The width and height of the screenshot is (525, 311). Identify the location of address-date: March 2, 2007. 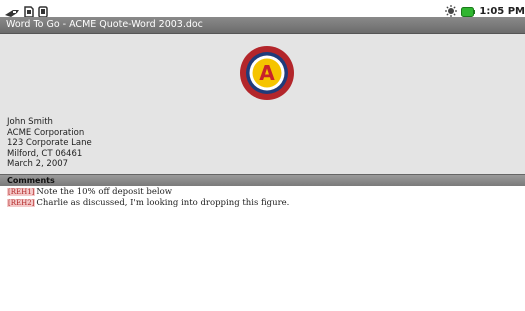
(38, 164).